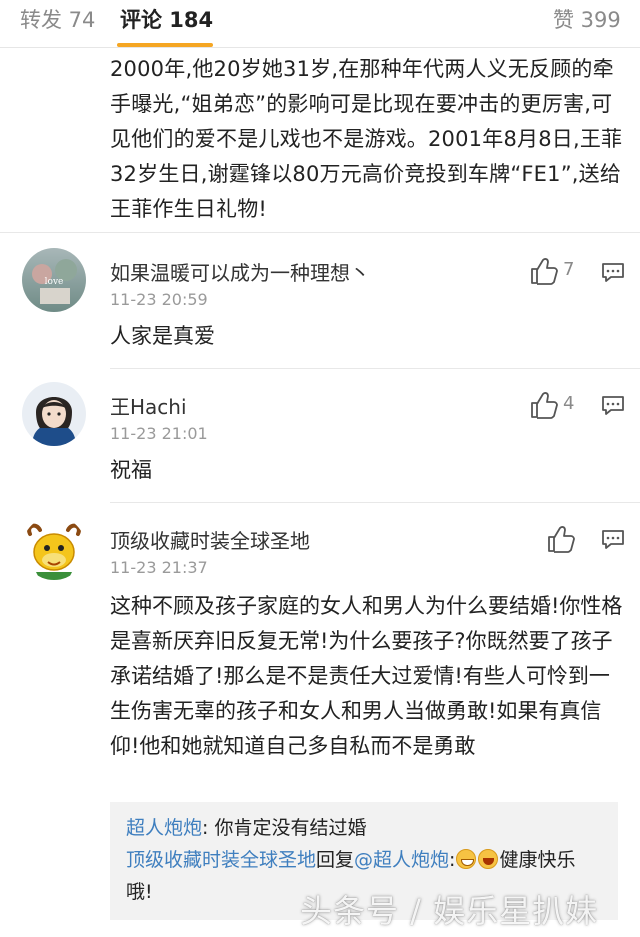  What do you see at coordinates (488, 859) in the screenshot?
I see `laugh-emoji-icon` at bounding box center [488, 859].